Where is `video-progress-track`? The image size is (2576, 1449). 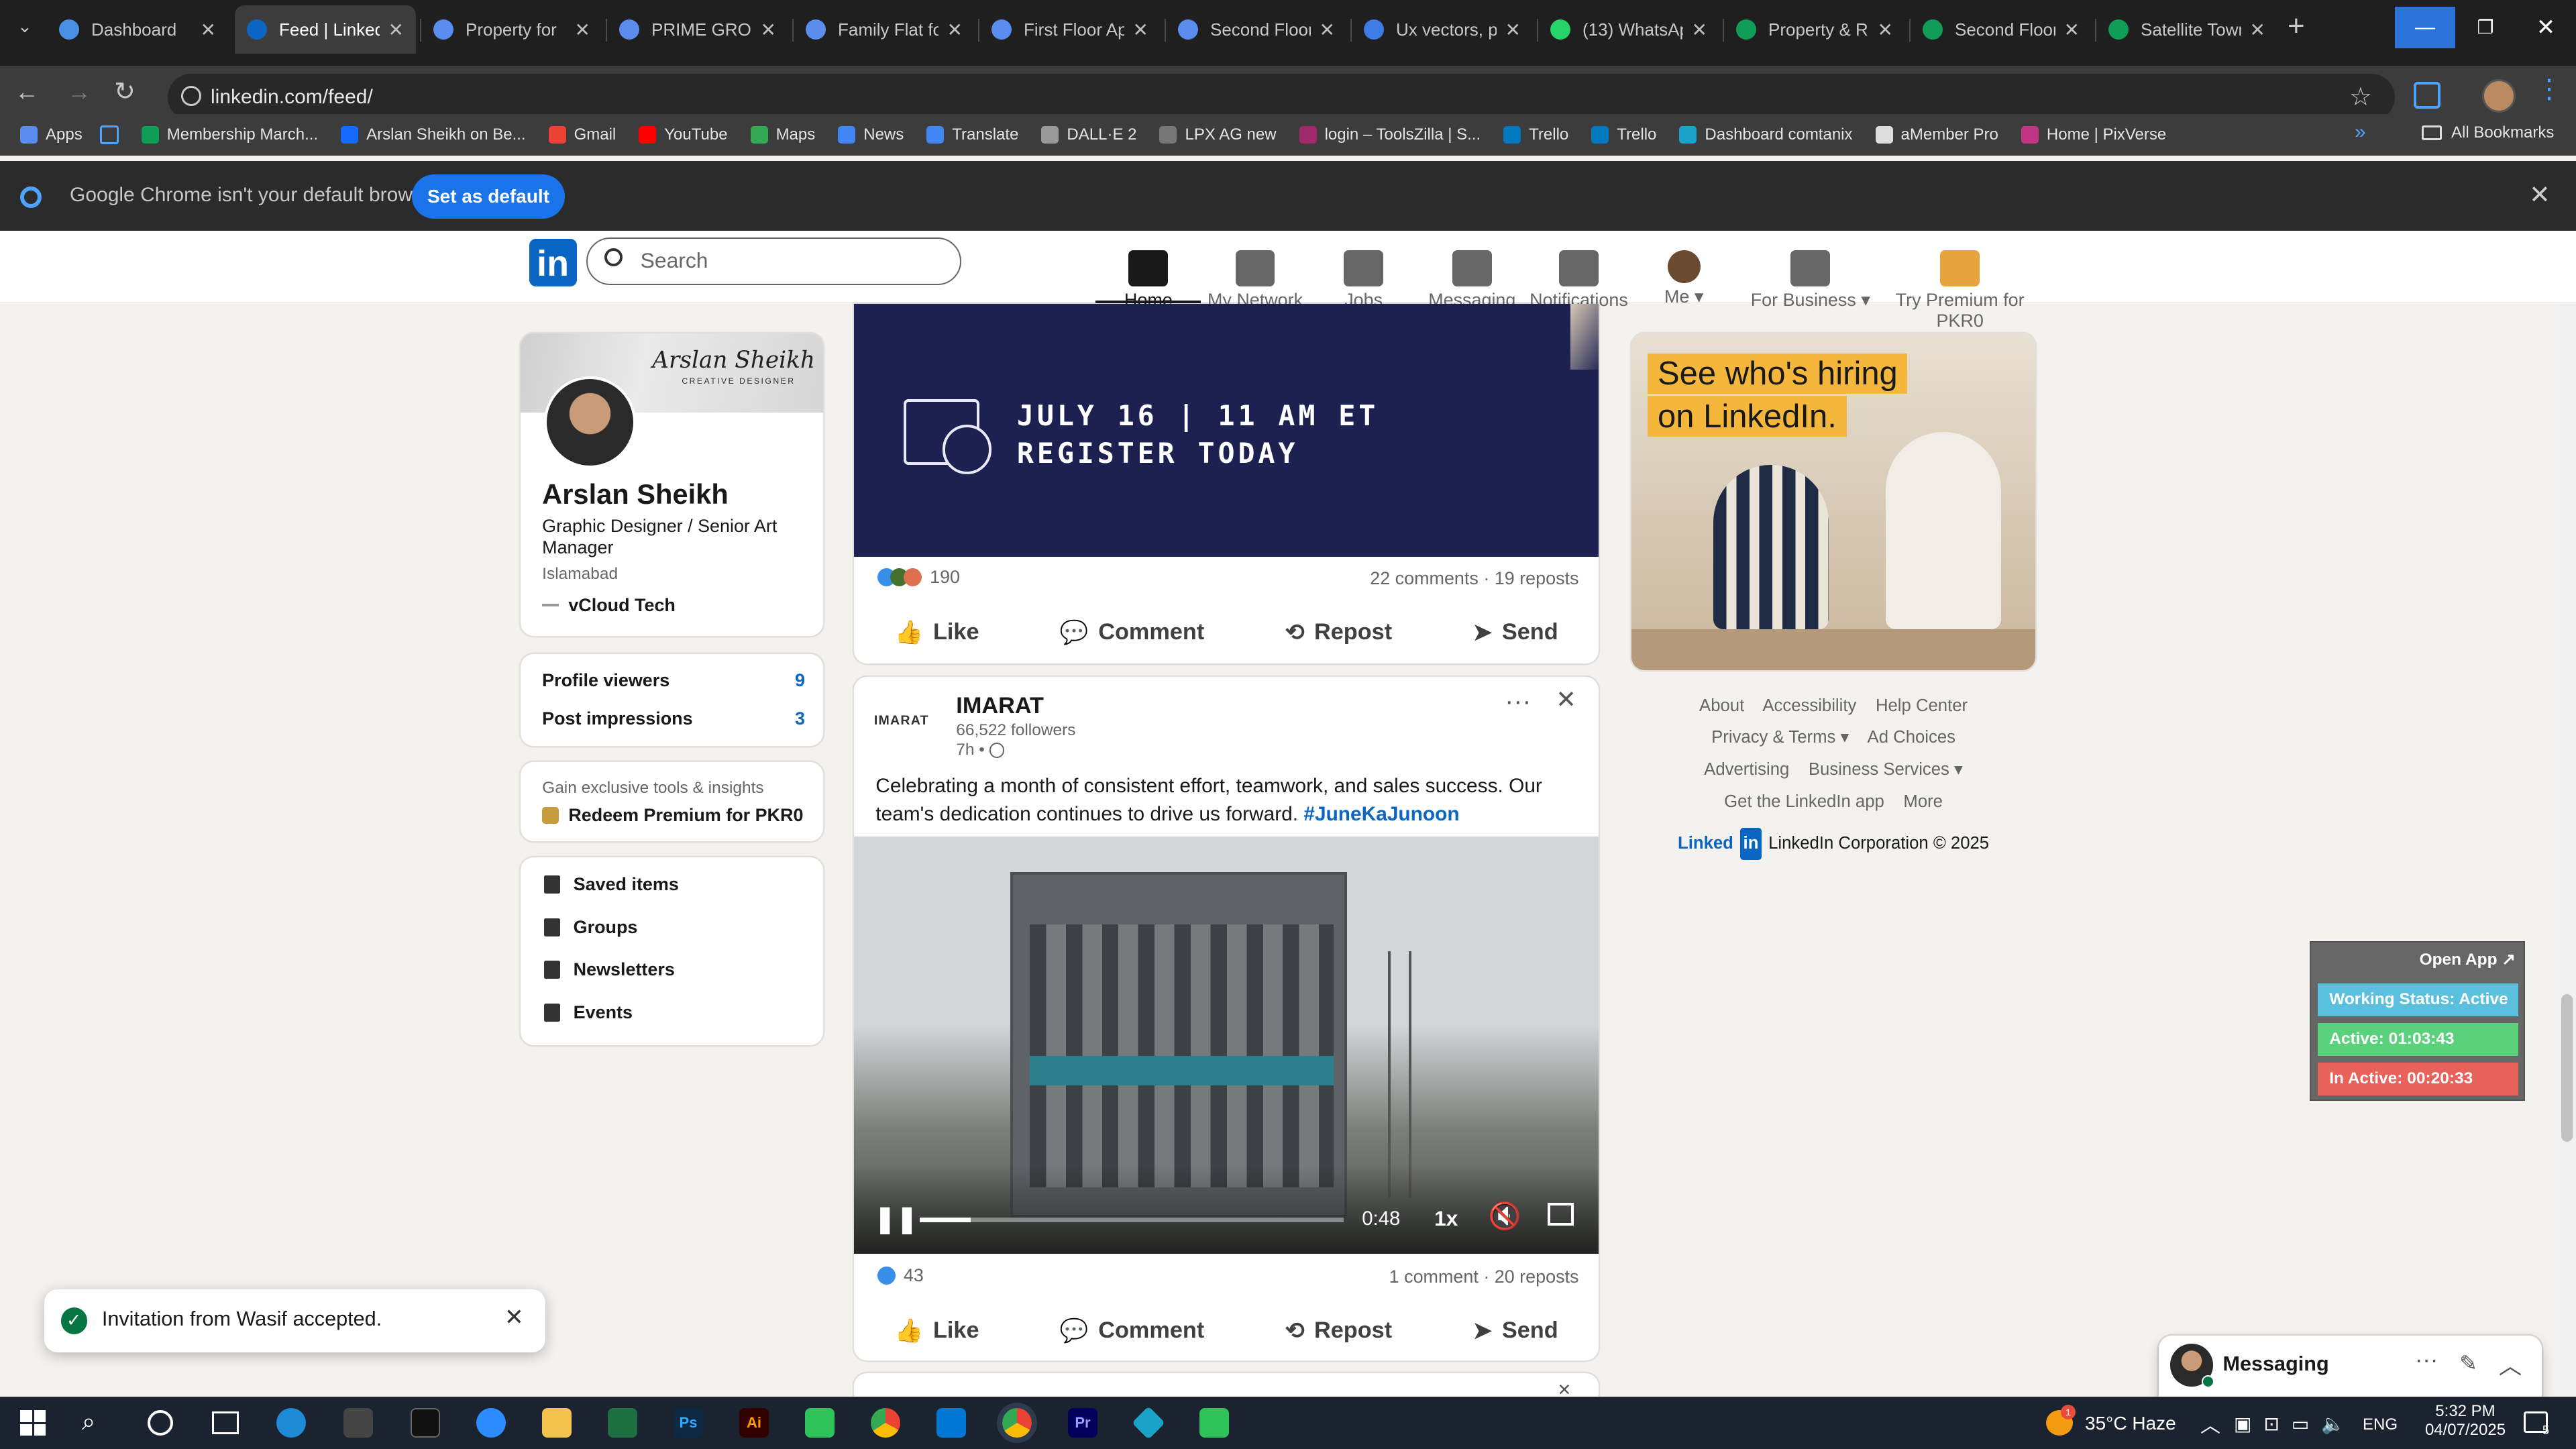 video-progress-track is located at coordinates (1132, 1220).